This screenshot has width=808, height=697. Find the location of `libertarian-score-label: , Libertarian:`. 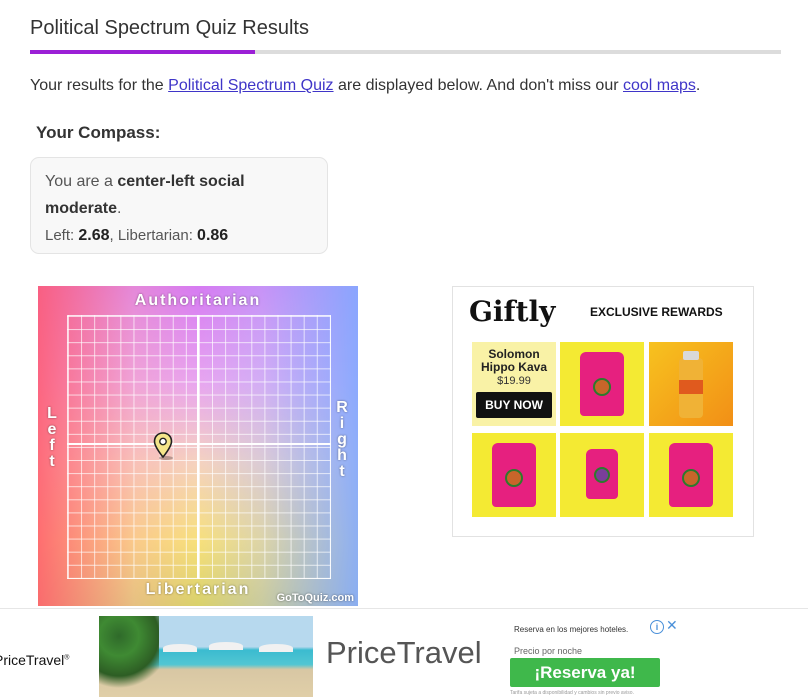

libertarian-score-label: , Libertarian: is located at coordinates (153, 235).